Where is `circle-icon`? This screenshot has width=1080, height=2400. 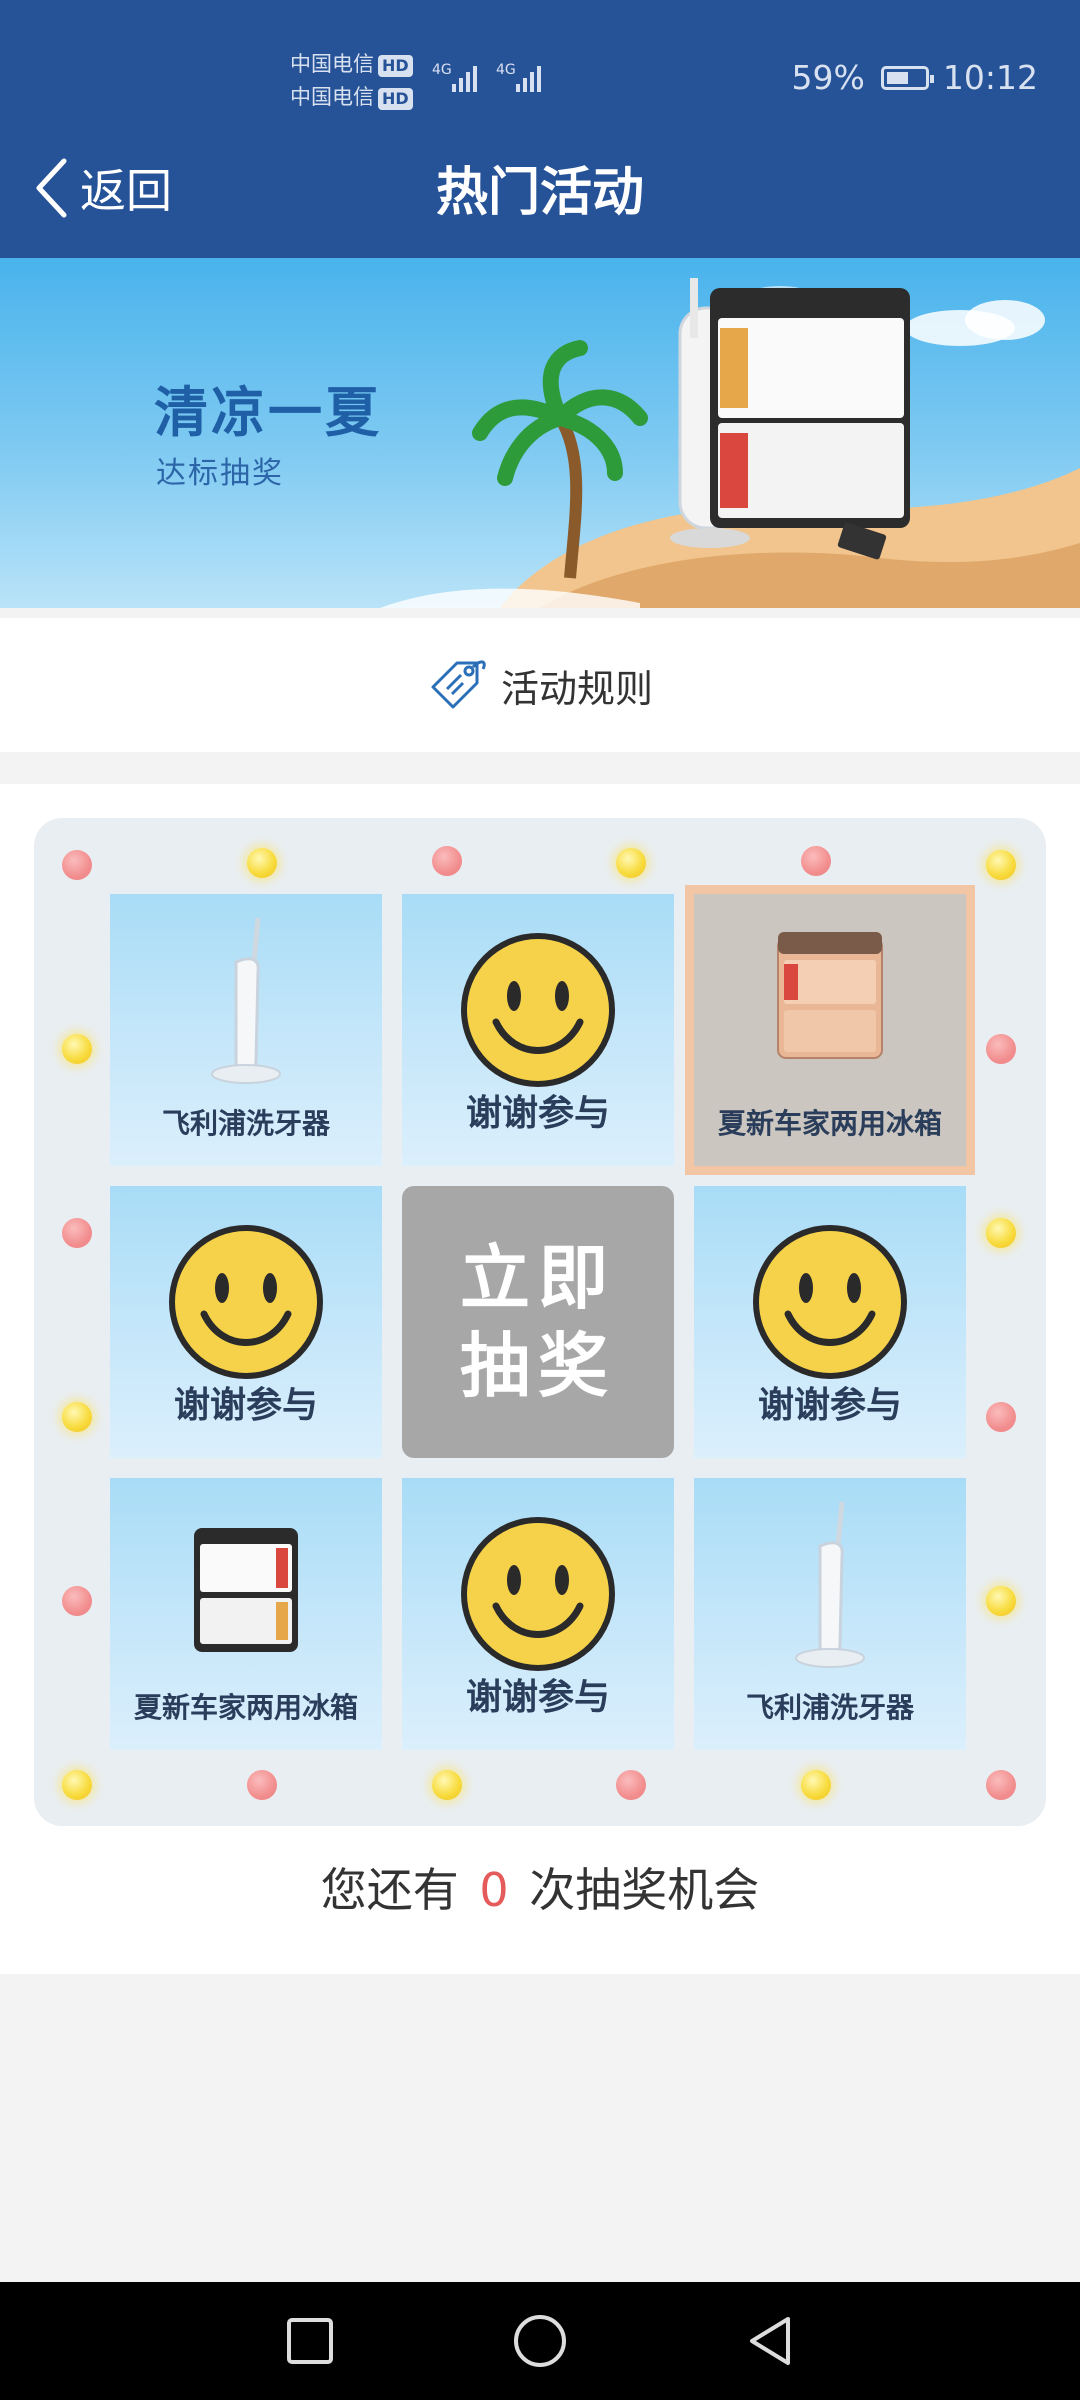
circle-icon is located at coordinates (540, 2341).